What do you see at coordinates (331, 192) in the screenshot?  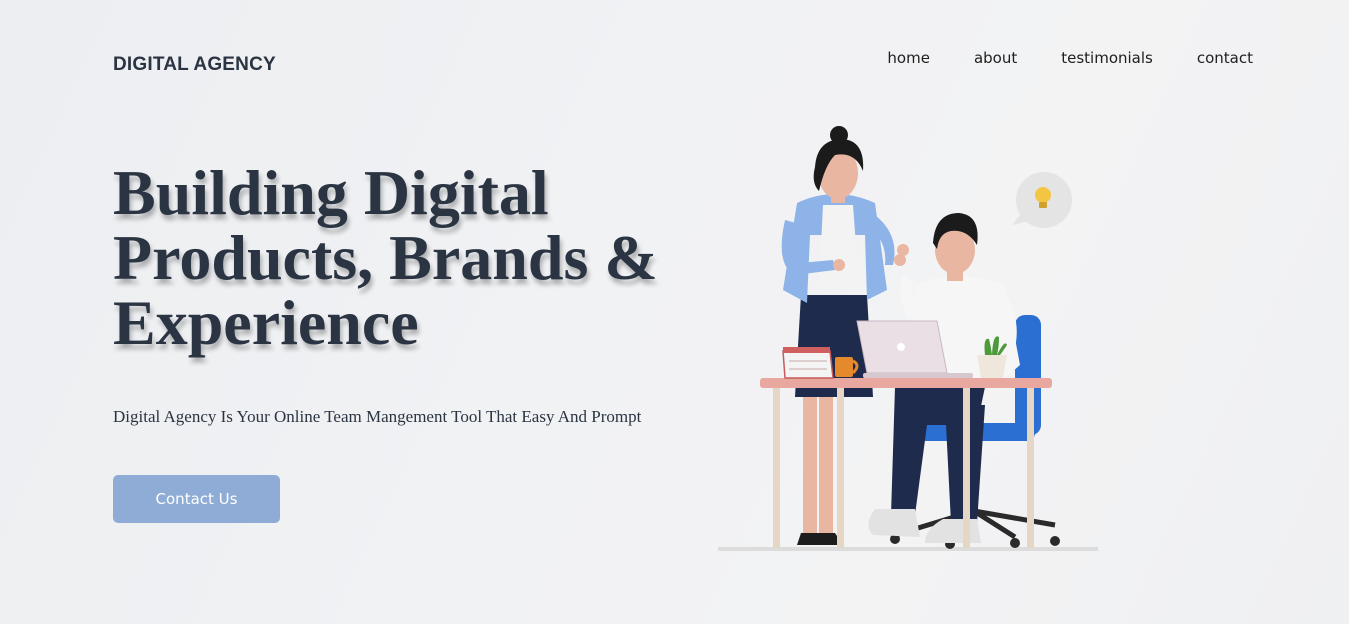 I see `headline-line-1: Building Digital` at bounding box center [331, 192].